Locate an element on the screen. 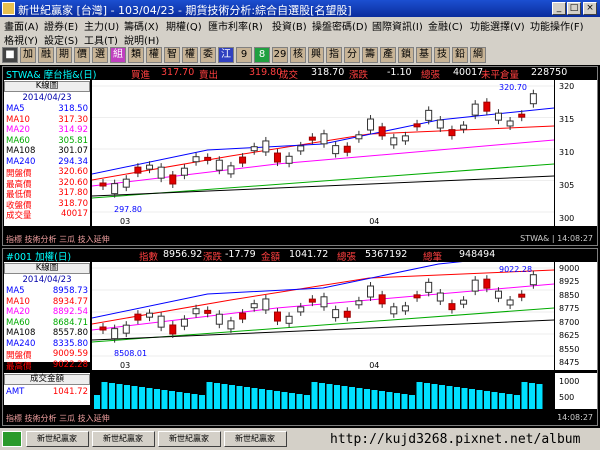 The width and height of the screenshot is (600, 450). toolbar-btn-26: 綱 is located at coordinates (478, 55).